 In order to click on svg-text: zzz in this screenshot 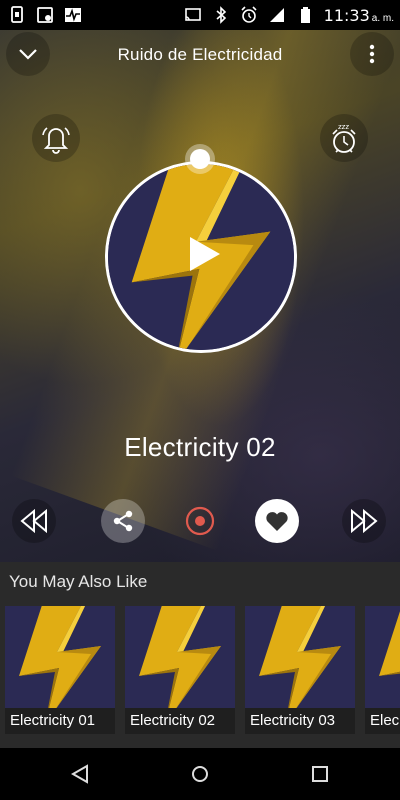, I will do `click(343, 127)`.